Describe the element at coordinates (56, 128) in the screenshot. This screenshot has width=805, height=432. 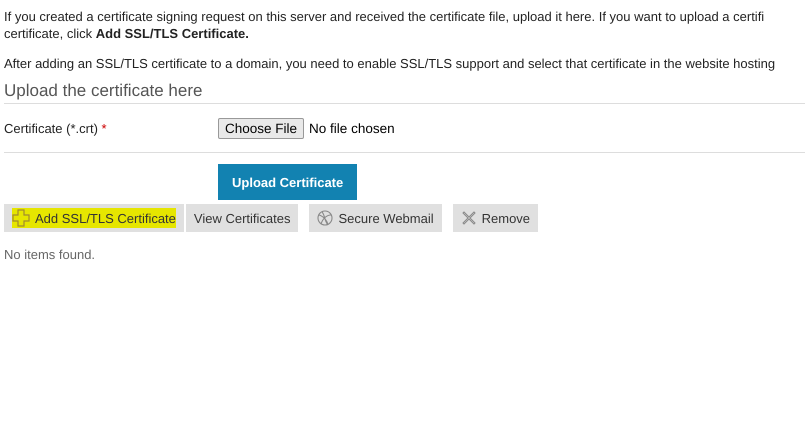
I see `field-label: Certificate (*.crt) *` at that location.